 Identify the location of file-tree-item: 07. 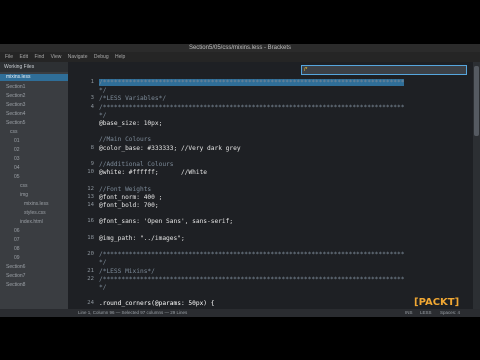
(17, 240).